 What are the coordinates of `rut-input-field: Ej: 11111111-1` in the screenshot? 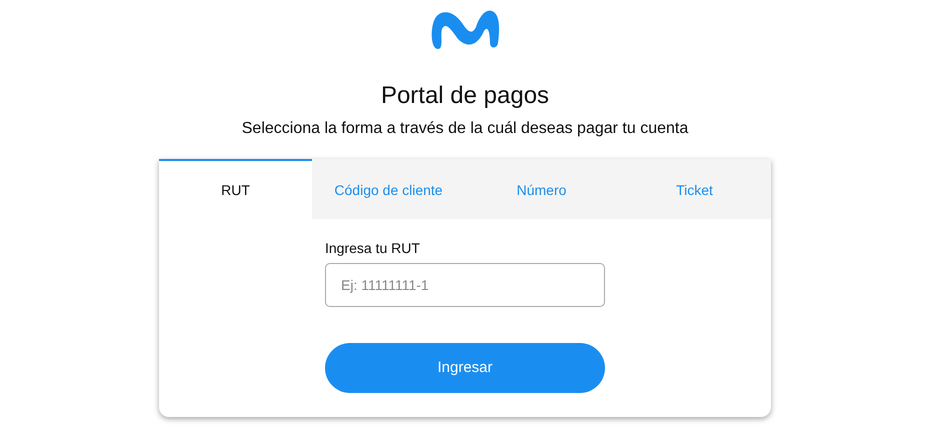 It's located at (465, 285).